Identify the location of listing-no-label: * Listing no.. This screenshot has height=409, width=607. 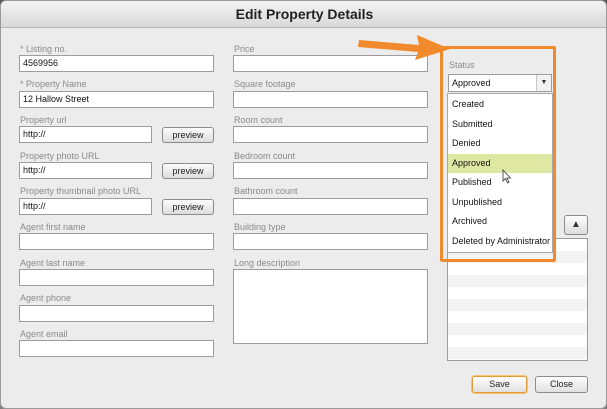
(44, 49).